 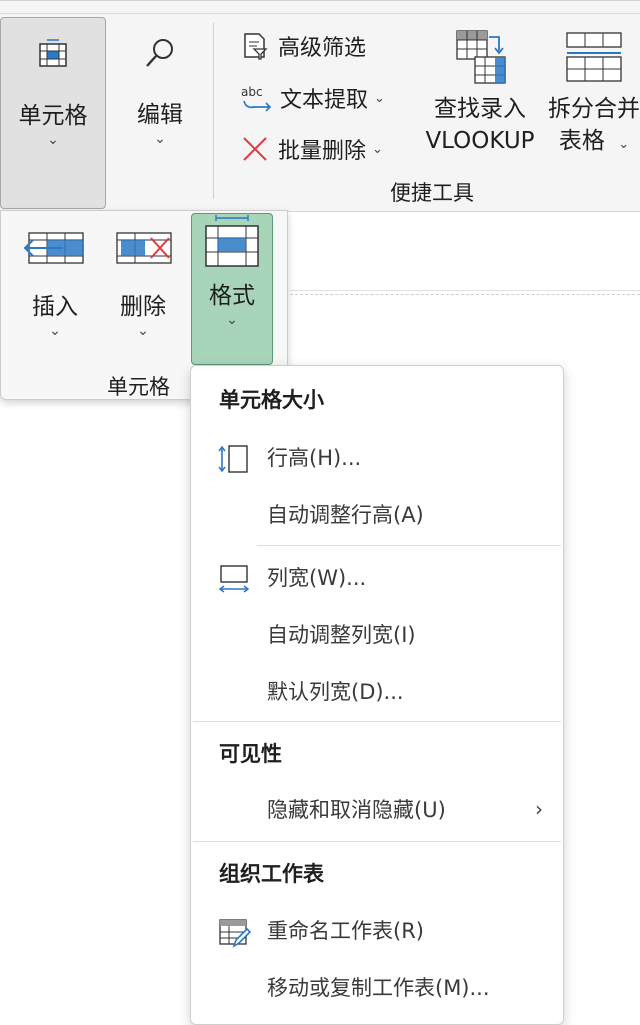 What do you see at coordinates (252, 92) in the screenshot?
I see `svg-text: abc` at bounding box center [252, 92].